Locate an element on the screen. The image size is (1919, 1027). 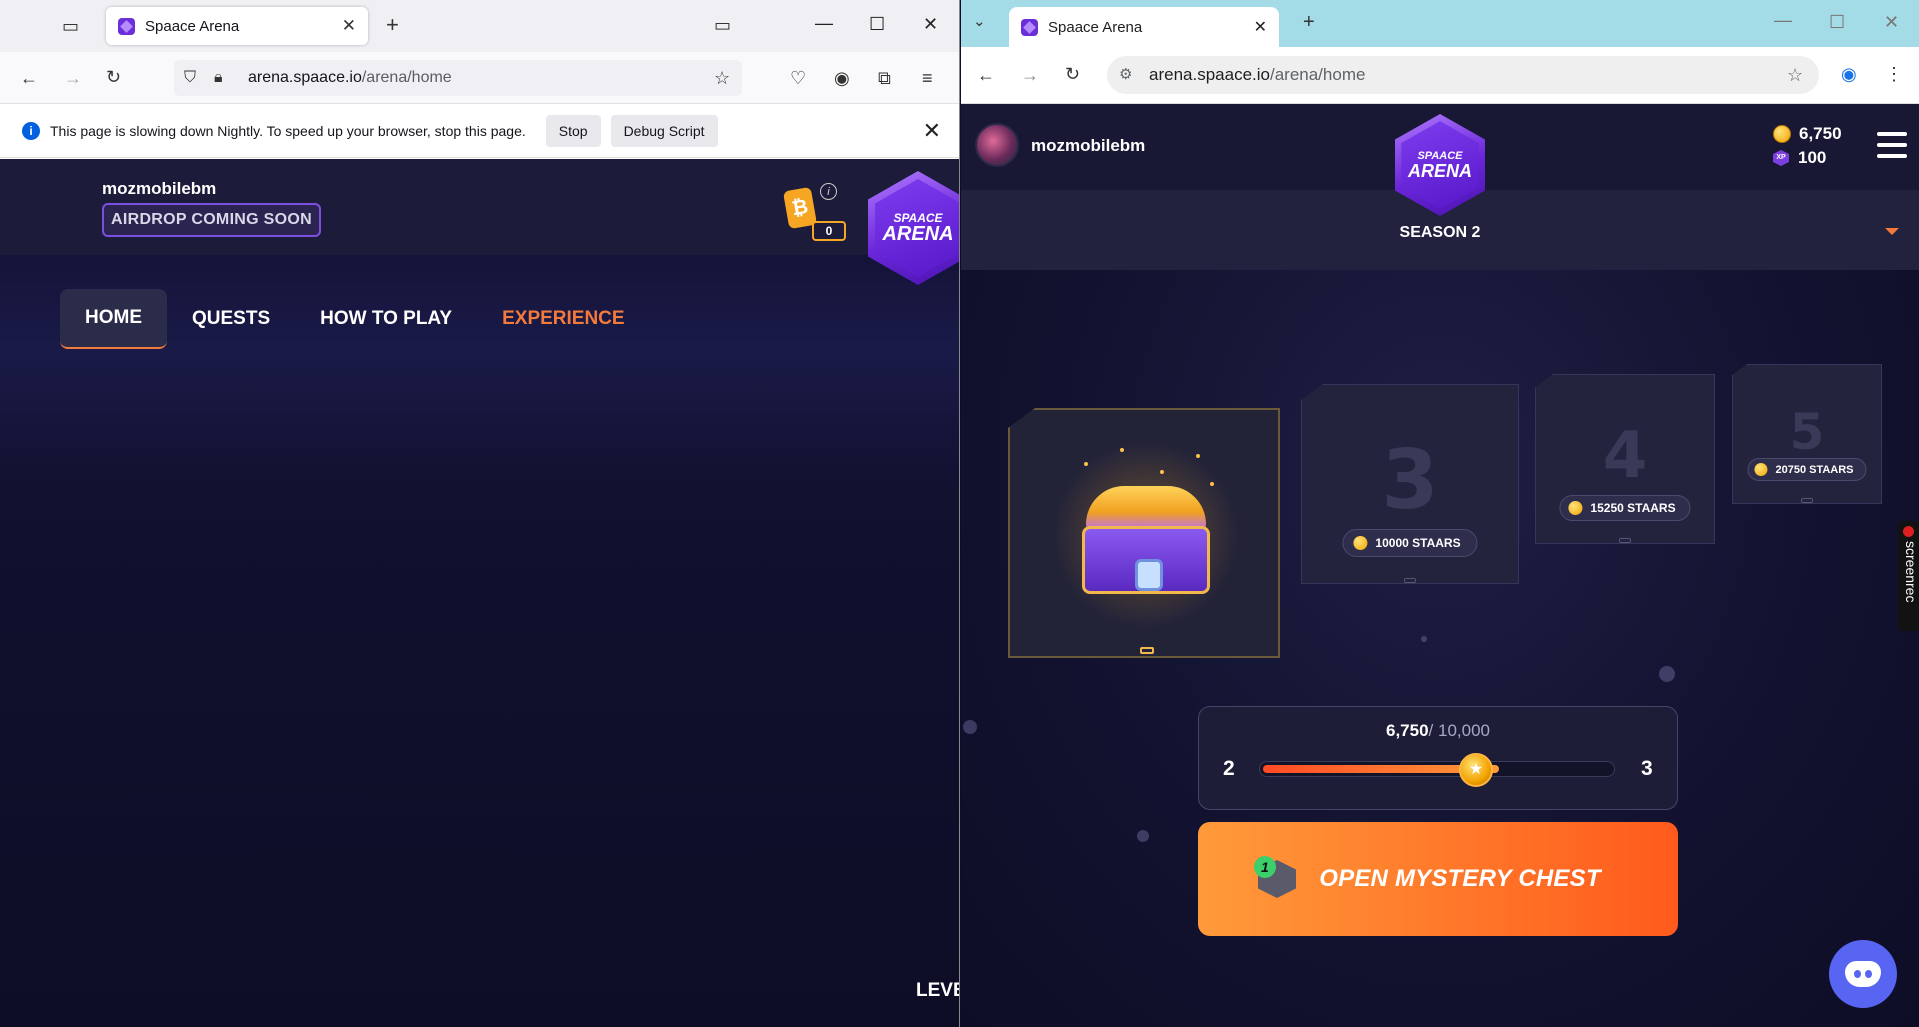
username: mozmobilebm is located at coordinates (159, 188).